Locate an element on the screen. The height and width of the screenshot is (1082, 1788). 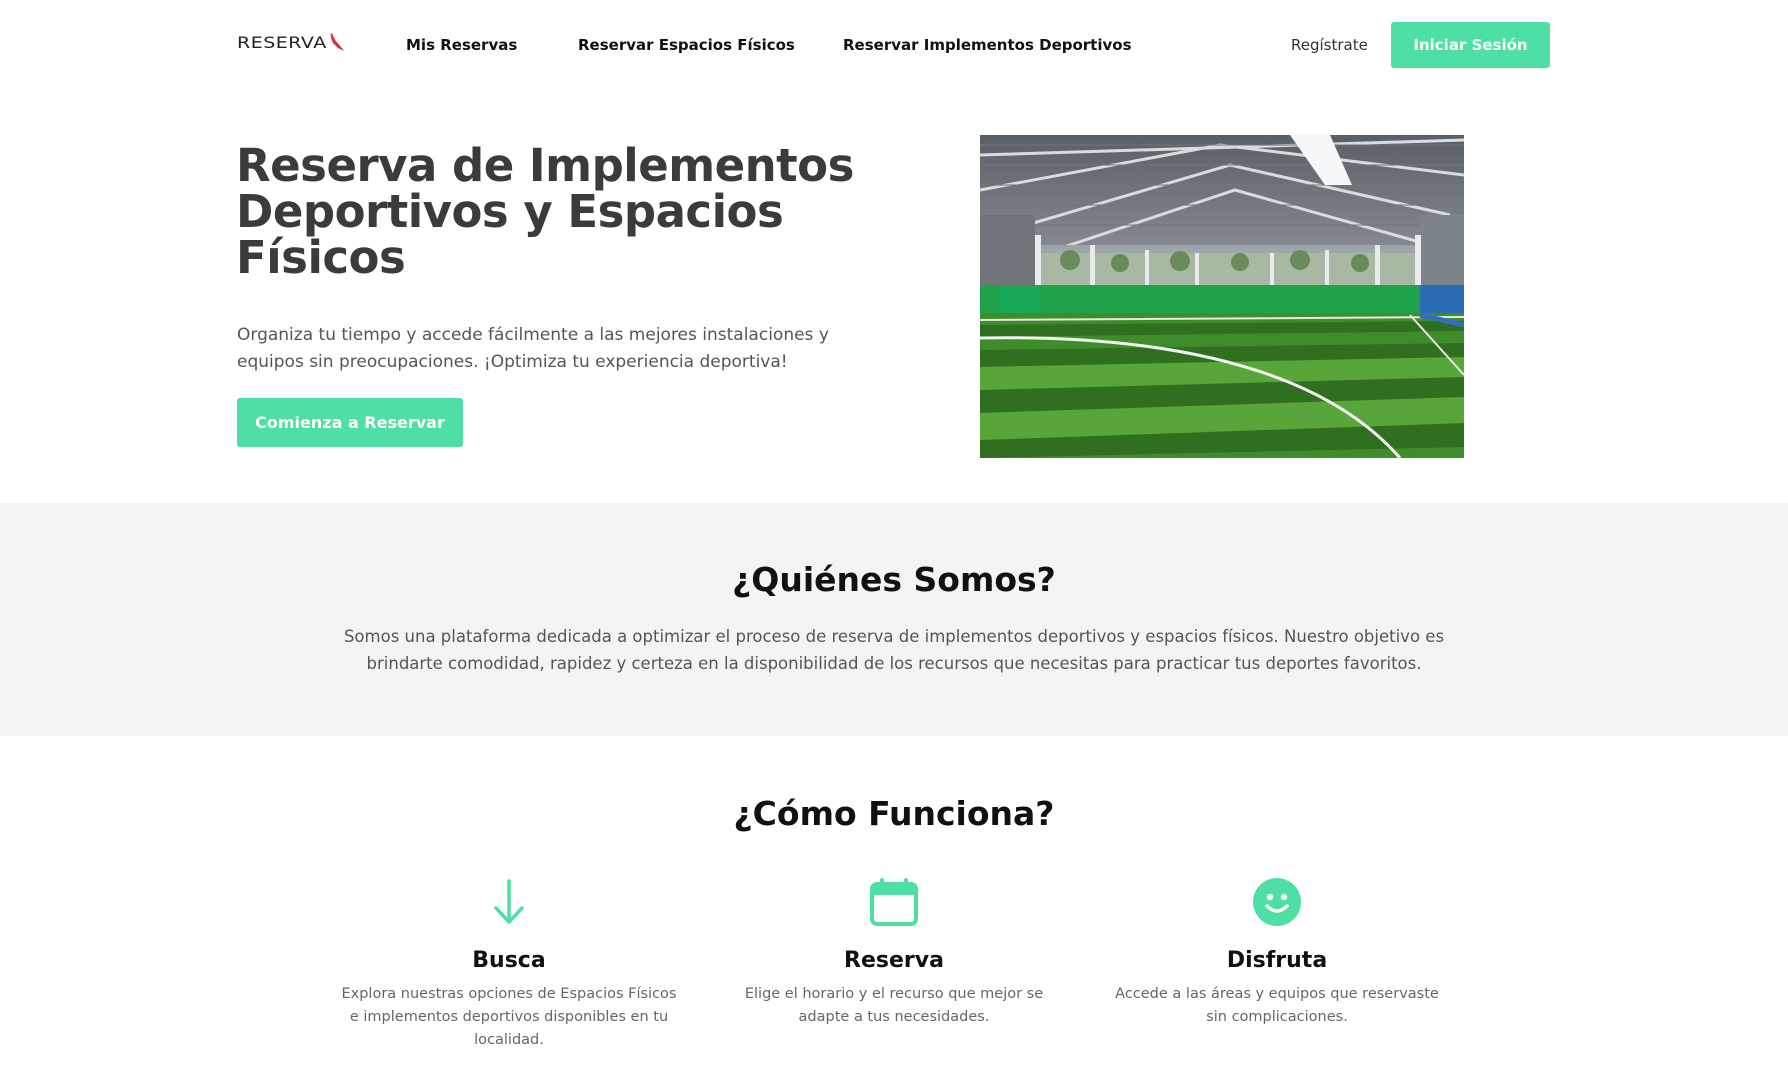
arrow-down-icon is located at coordinates (509, 902).